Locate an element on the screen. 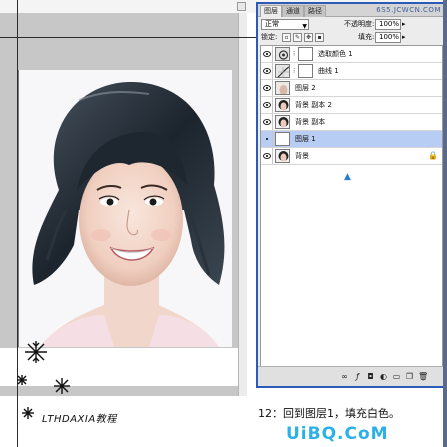 This screenshot has width=447, height=447. layer-row-background: 背景 🔒 is located at coordinates (351, 156).